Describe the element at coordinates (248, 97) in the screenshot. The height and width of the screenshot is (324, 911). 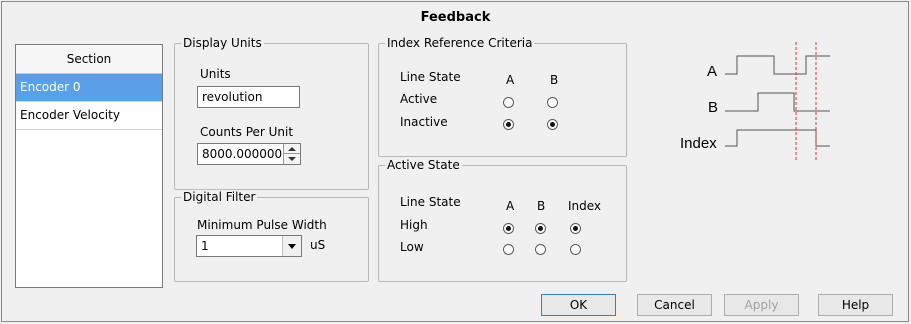
I see `units-input: revolution` at that location.